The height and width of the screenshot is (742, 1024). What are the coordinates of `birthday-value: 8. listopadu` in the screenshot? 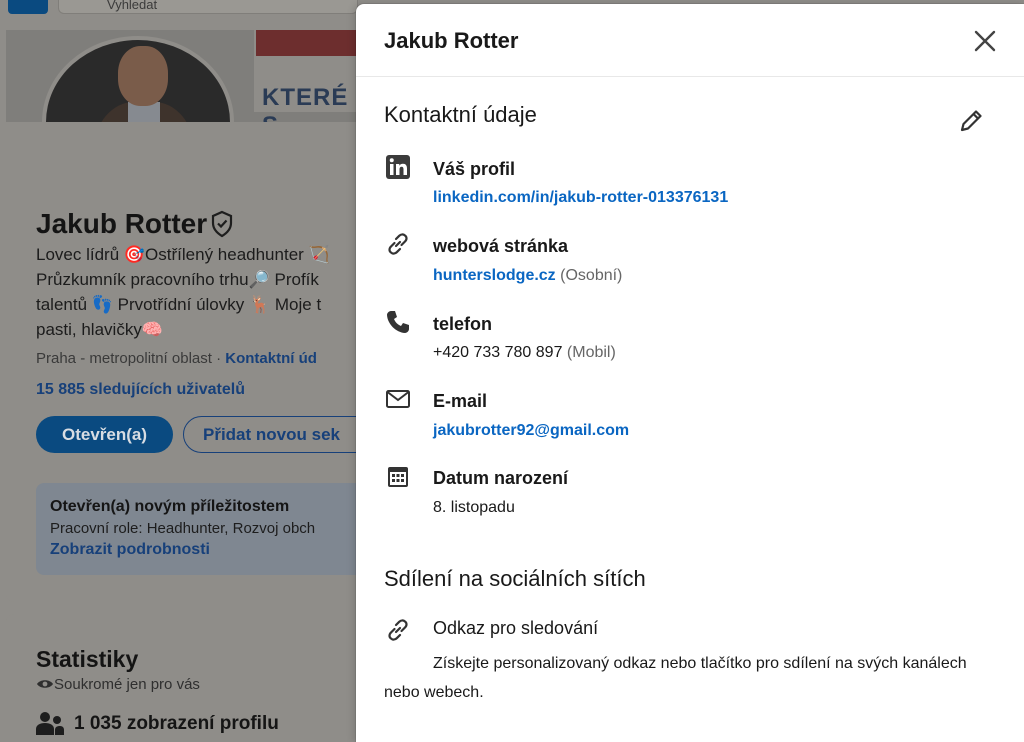 It's located at (474, 507).